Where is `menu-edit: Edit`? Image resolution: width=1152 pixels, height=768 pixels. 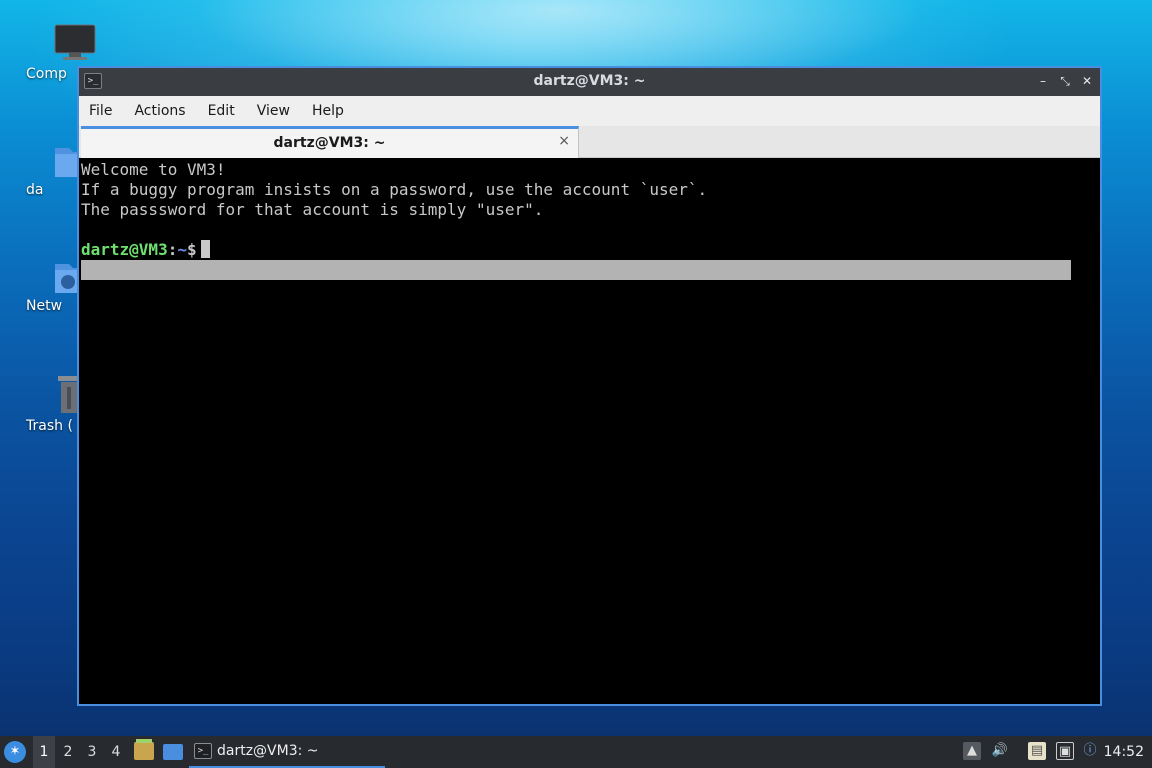
menu-edit: Edit is located at coordinates (221, 111).